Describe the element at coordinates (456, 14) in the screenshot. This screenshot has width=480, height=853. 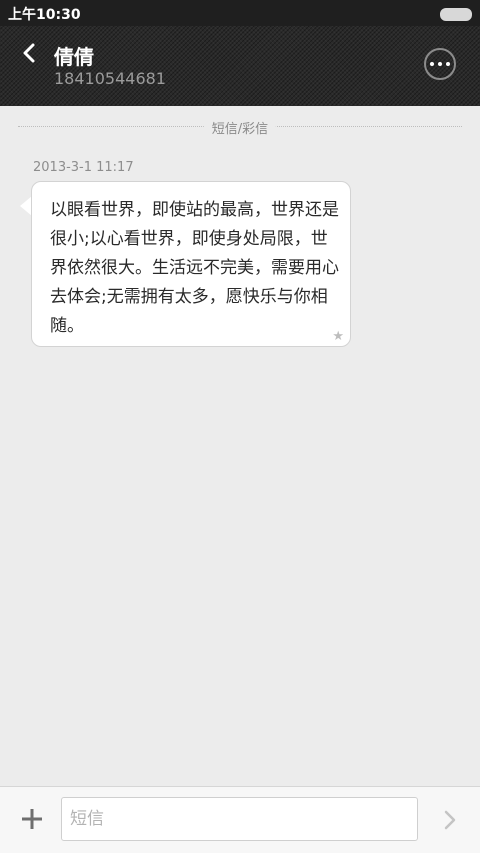
I see `battery-icon` at that location.